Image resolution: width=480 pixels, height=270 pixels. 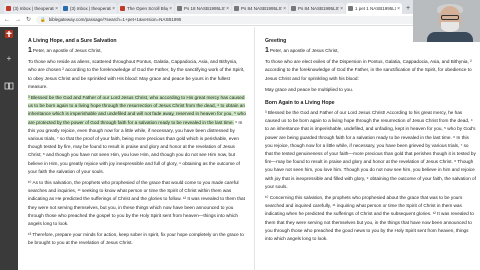 I want to click on section-subheading: Born Again to a Living Hope, so click(x=300, y=103).